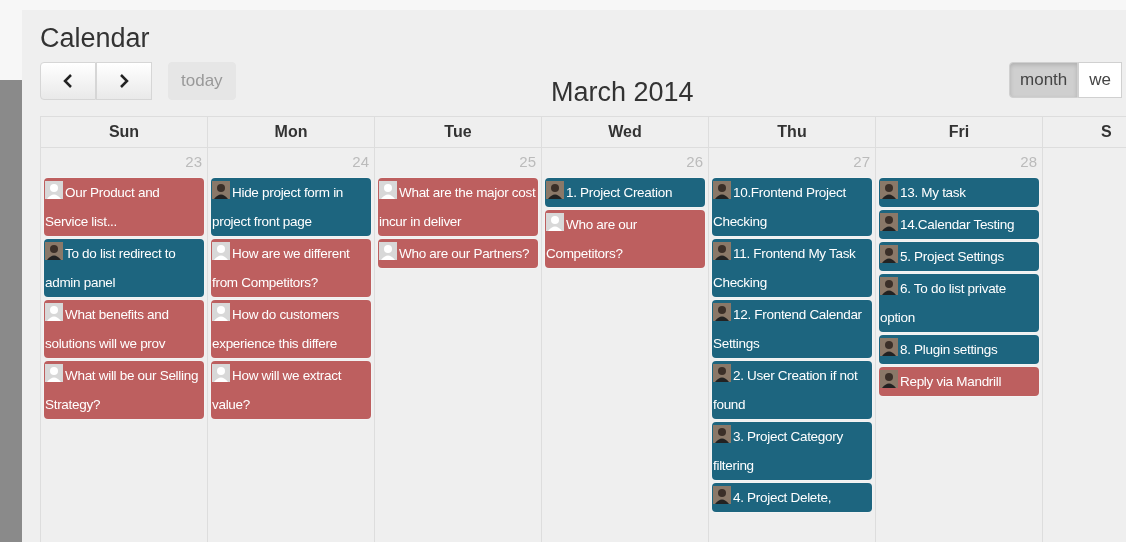 The width and height of the screenshot is (1126, 542). What do you see at coordinates (291, 389) in the screenshot?
I see `calendar-event: How will we extract value?` at bounding box center [291, 389].